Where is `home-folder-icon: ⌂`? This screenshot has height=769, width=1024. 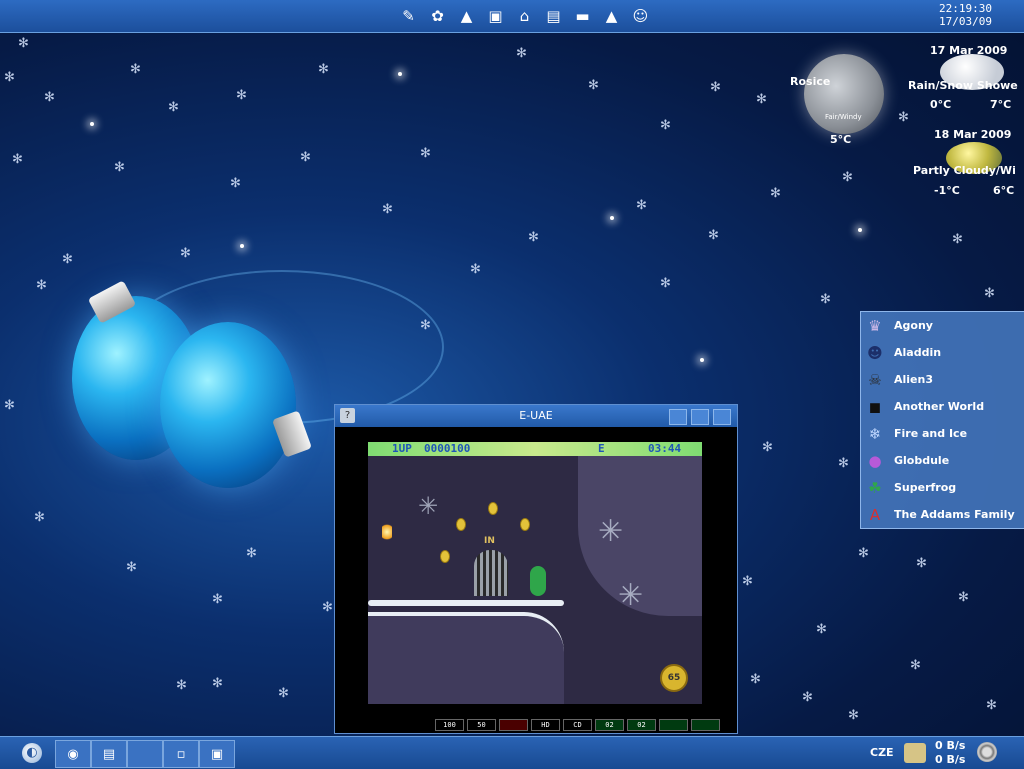 home-folder-icon: ⌂ is located at coordinates (524, 16).